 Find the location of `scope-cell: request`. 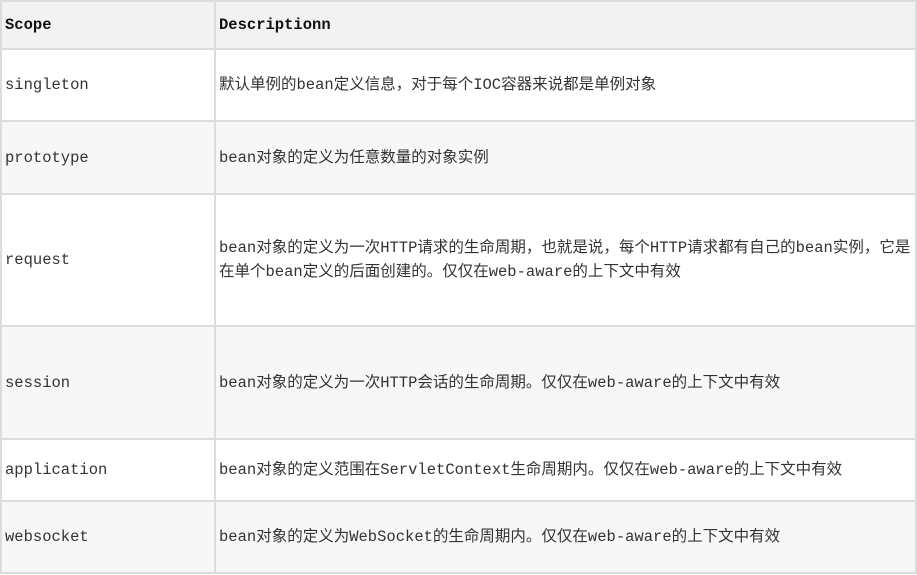

scope-cell: request is located at coordinates (108, 260).